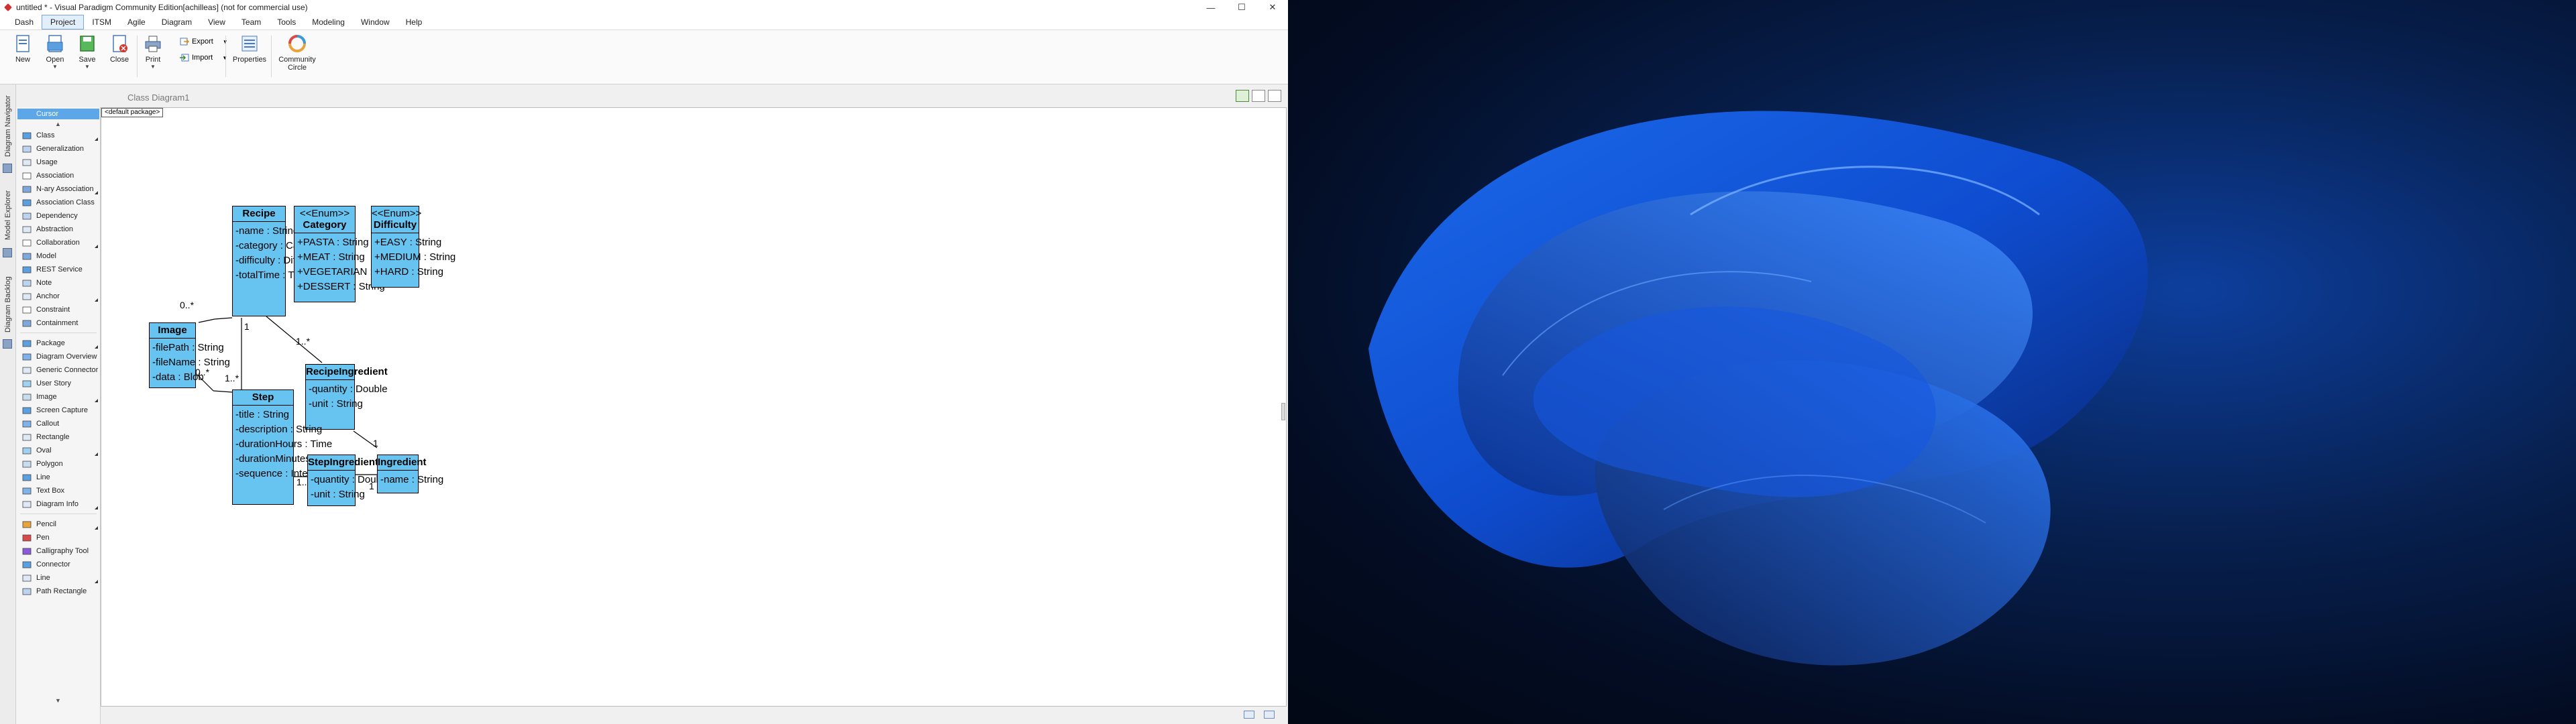 Image resolution: width=2576 pixels, height=724 pixels. I want to click on attribute: -title : String, so click(262, 415).